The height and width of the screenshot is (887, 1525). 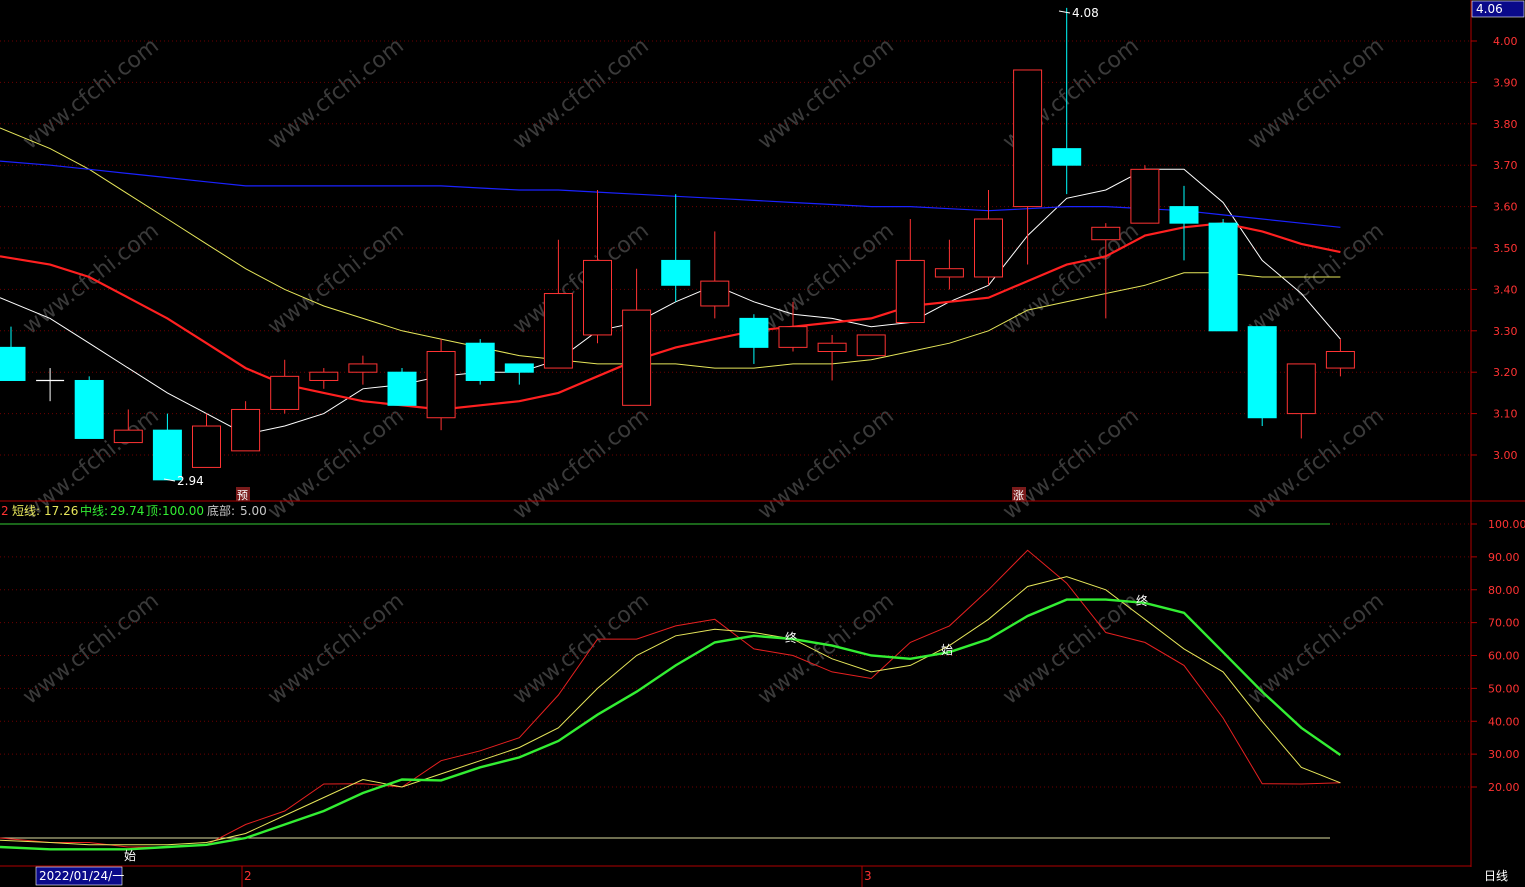 What do you see at coordinates (183, 511) in the screenshot?
I see `legend-top-value: 100.00` at bounding box center [183, 511].